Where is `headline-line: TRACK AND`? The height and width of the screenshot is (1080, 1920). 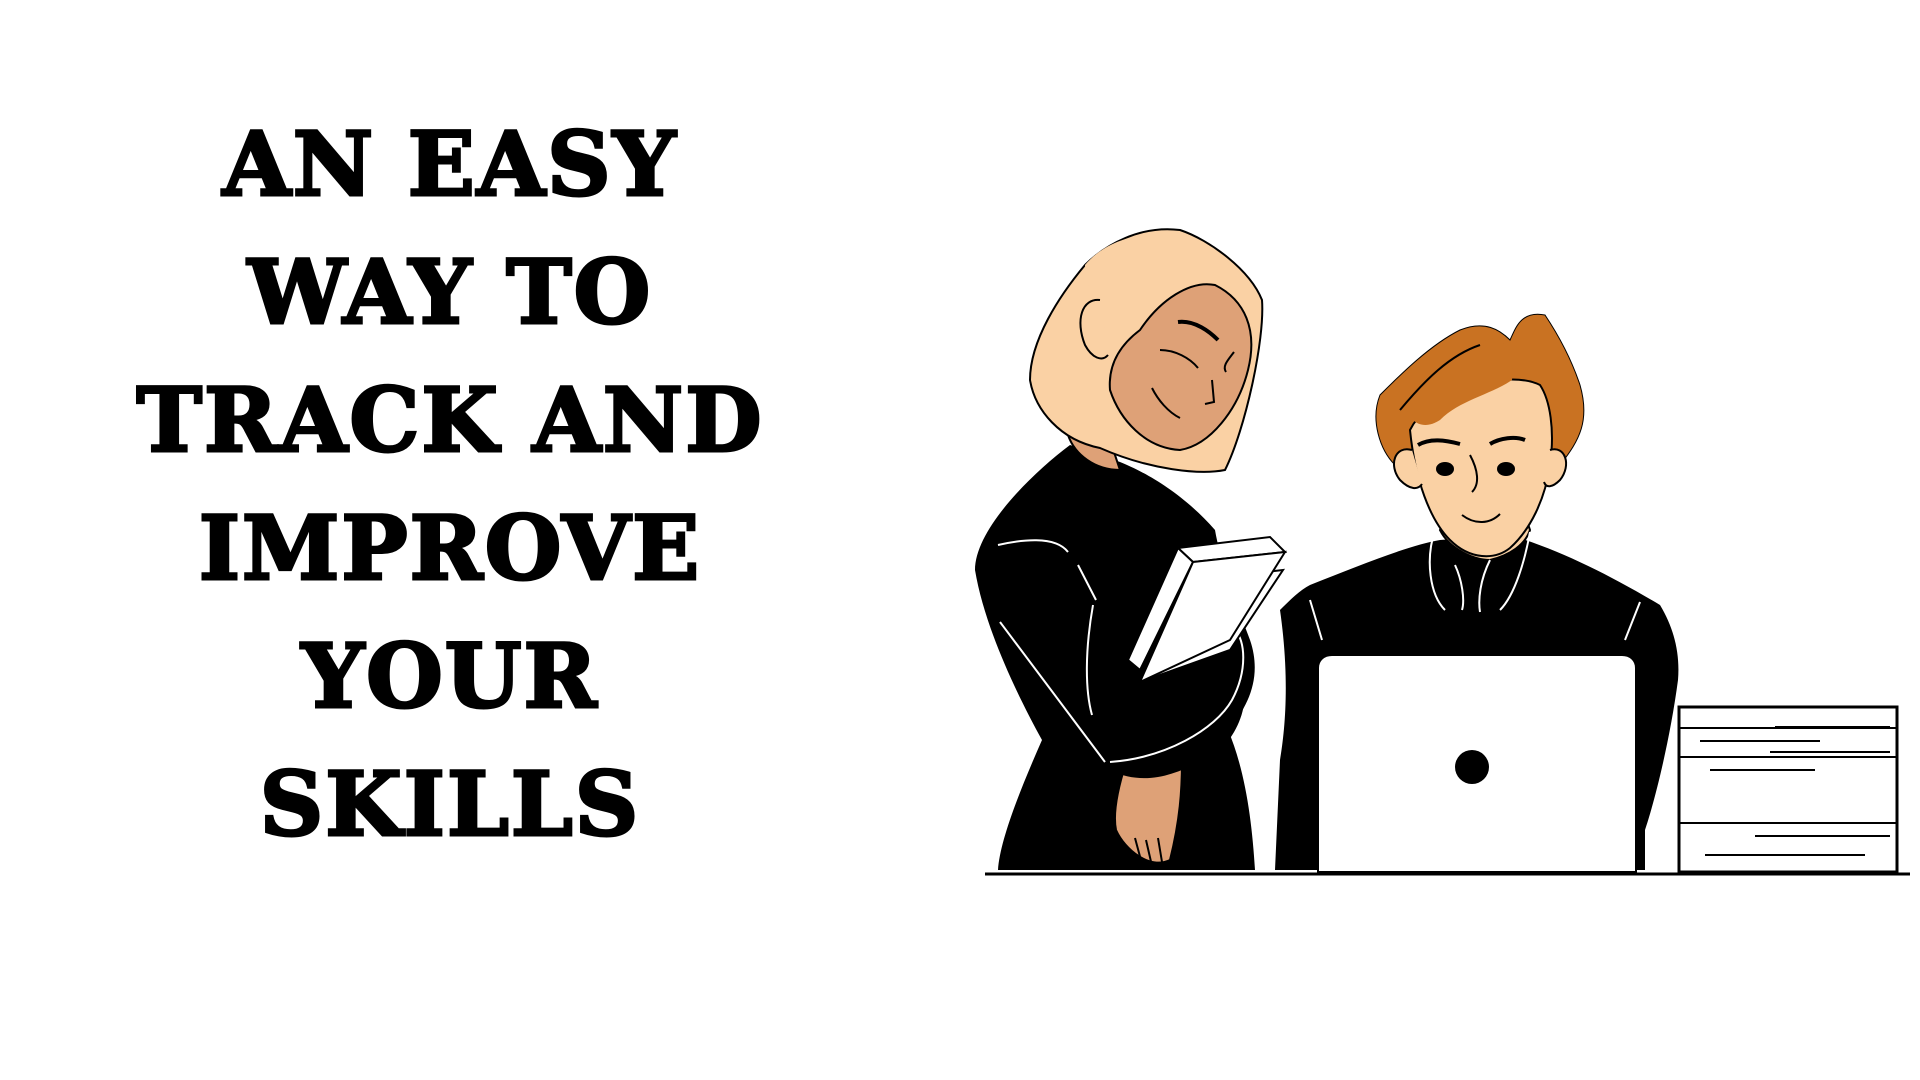 headline-line: TRACK AND is located at coordinates (449, 420).